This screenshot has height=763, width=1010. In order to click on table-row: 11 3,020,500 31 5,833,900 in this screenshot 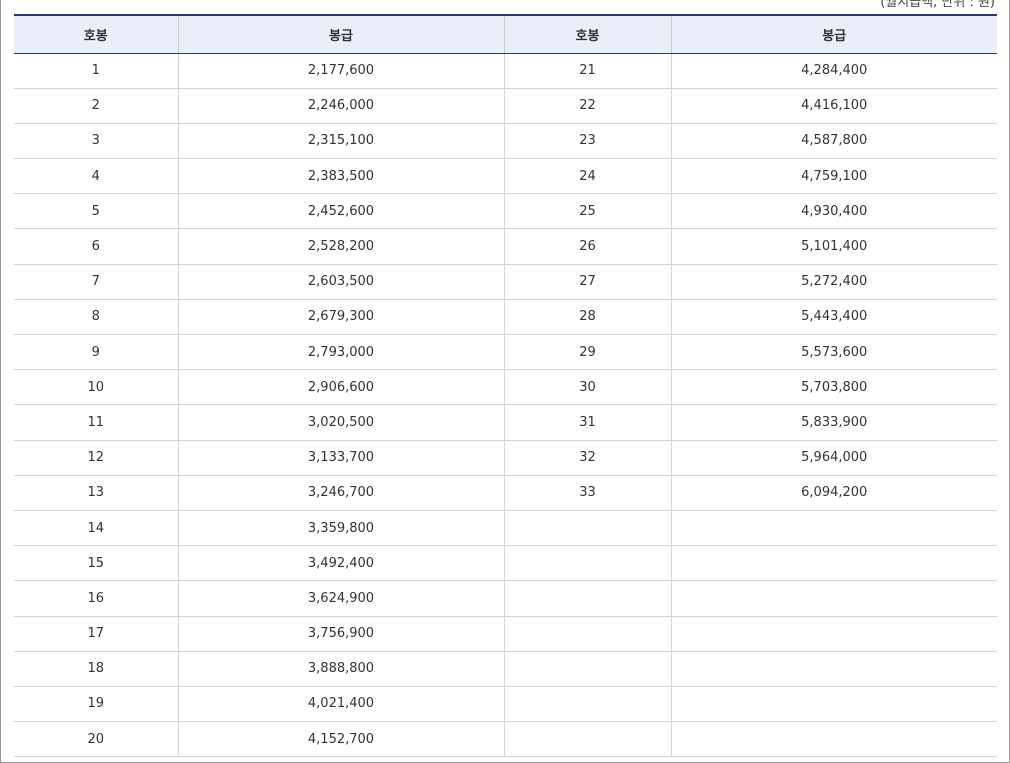, I will do `click(505, 422)`.